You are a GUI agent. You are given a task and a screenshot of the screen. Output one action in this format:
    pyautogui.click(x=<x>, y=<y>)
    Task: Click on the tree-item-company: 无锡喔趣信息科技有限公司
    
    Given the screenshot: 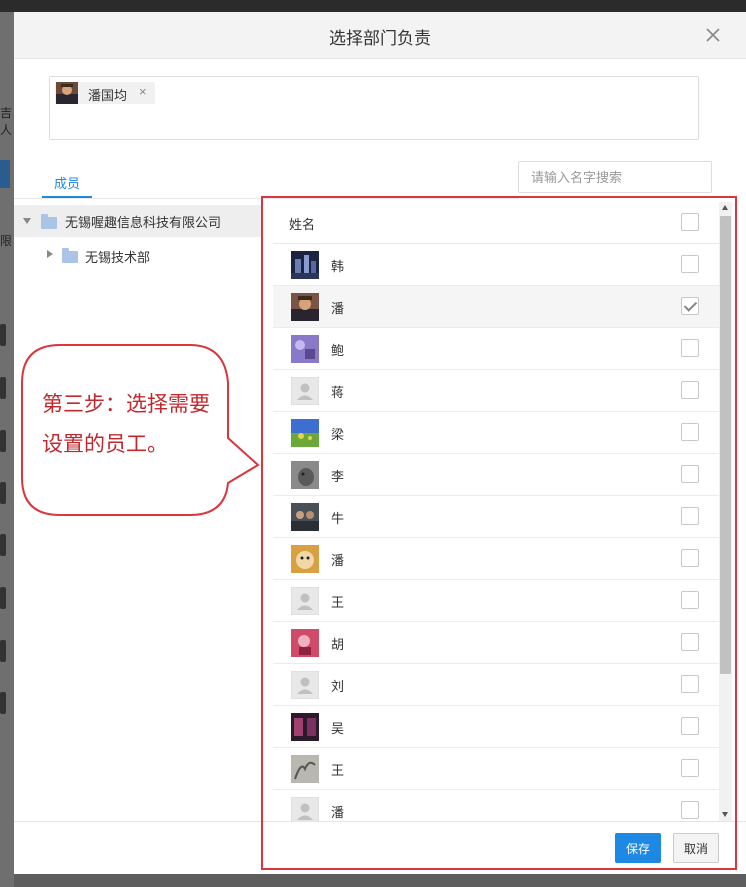 What is the action you would take?
    pyautogui.click(x=137, y=221)
    